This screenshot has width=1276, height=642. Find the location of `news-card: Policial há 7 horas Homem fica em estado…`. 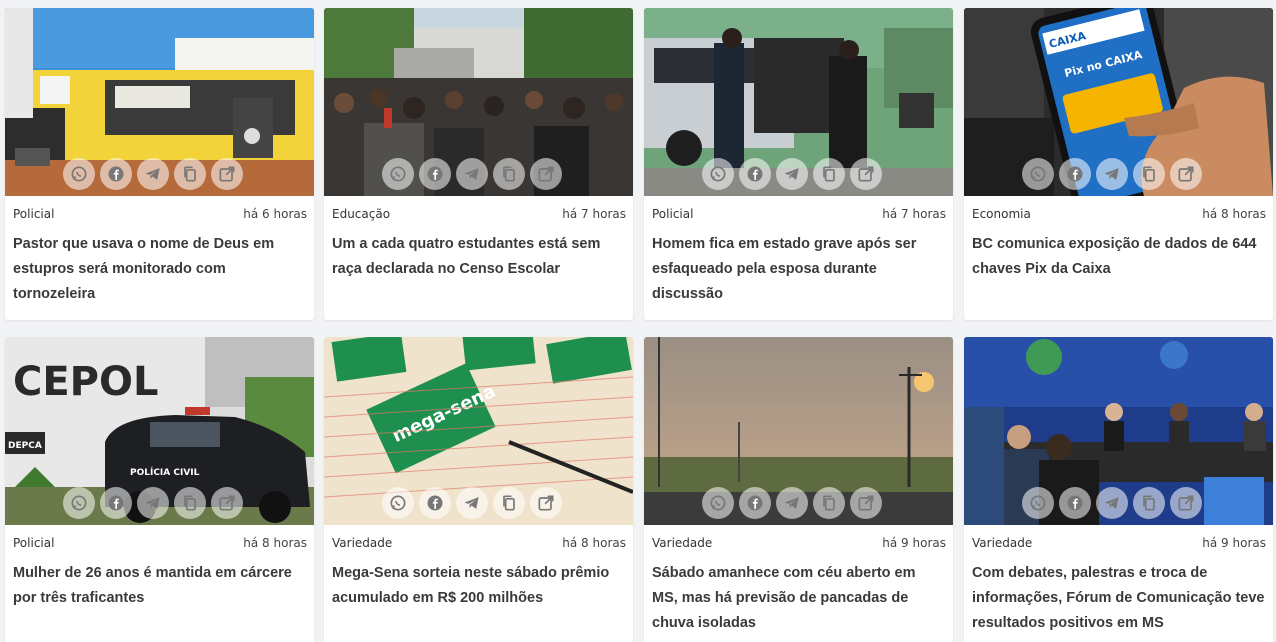

news-card: Policial há 7 horas Homem fica em estado… is located at coordinates (798, 164).